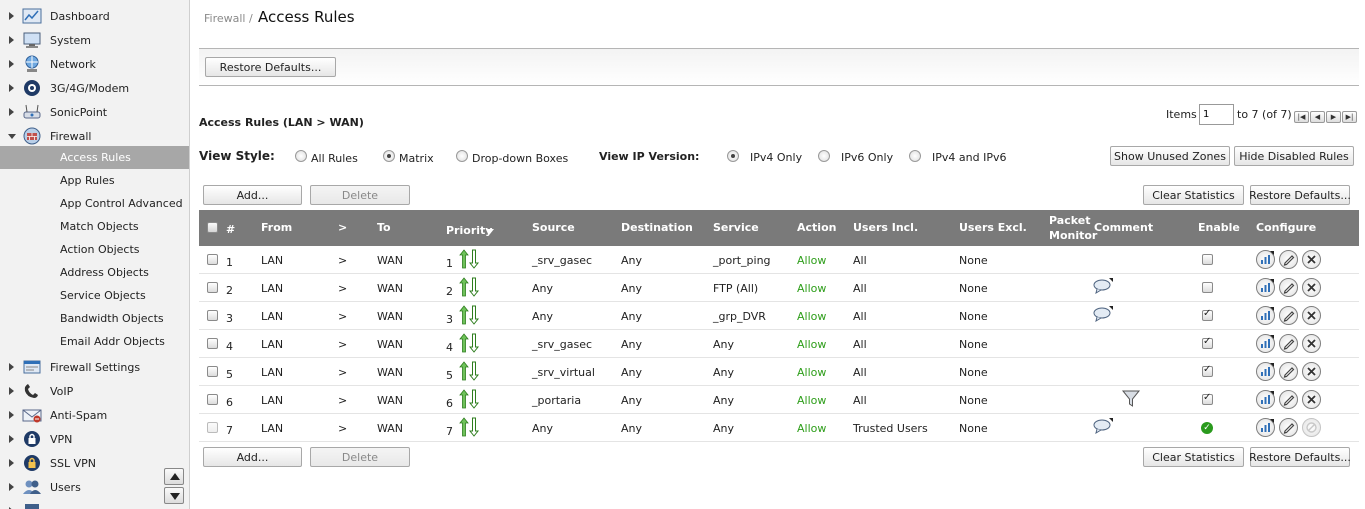  Describe the element at coordinates (94, 112) in the screenshot. I see `sidebar-item-sonicpoint: SonicPoint` at that location.